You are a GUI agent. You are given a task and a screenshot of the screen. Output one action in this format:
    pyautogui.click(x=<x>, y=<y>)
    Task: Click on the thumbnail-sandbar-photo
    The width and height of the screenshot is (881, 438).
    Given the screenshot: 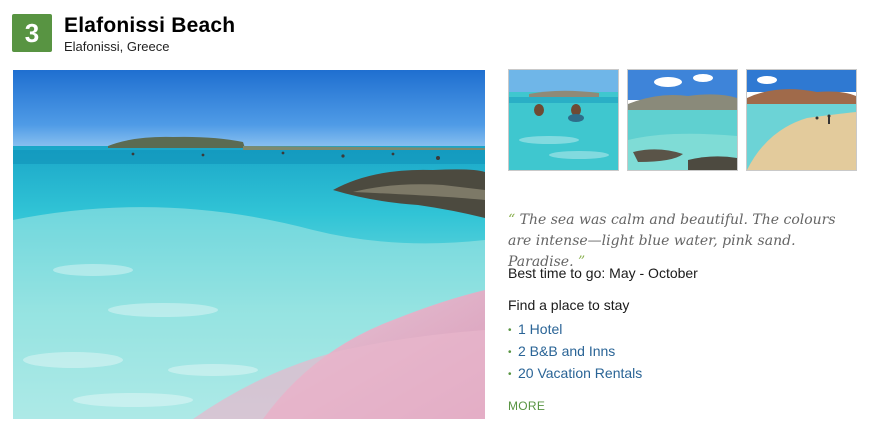 What is the action you would take?
    pyautogui.click(x=801, y=120)
    